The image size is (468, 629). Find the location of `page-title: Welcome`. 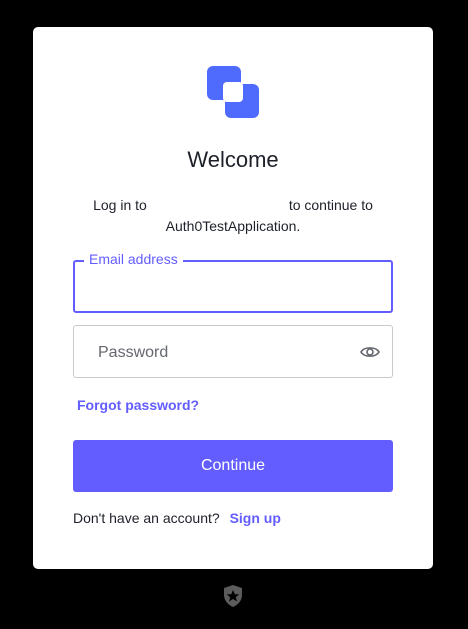

page-title: Welcome is located at coordinates (233, 159).